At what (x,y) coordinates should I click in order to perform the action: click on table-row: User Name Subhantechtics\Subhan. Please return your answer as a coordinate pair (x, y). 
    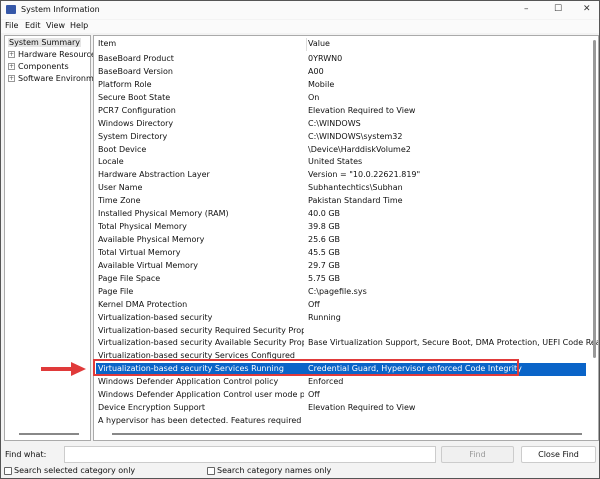
    Looking at the image, I should click on (341, 188).